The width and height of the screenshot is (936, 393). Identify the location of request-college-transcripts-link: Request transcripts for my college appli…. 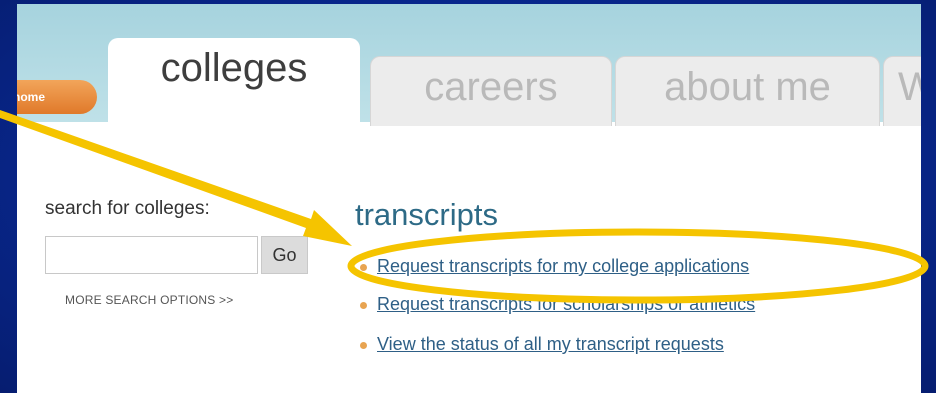
(563, 266).